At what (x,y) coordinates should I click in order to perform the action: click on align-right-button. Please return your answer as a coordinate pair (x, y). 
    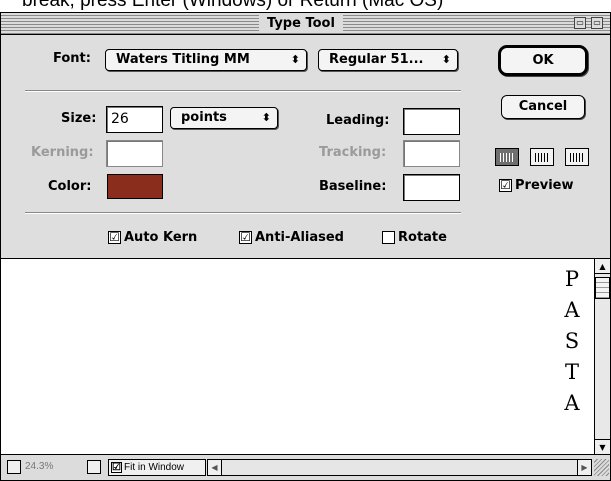
    Looking at the image, I should click on (577, 157).